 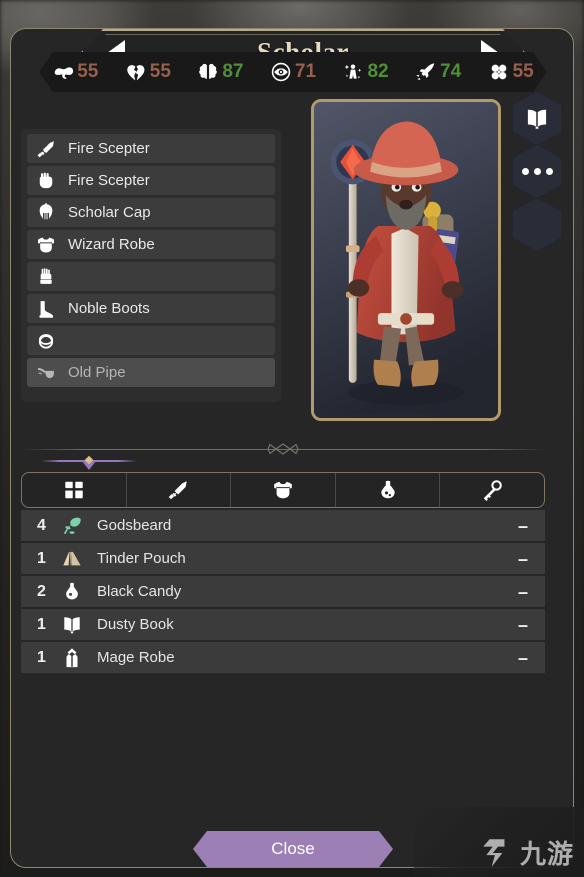 What do you see at coordinates (151, 180) in the screenshot?
I see `equipment-slot-off-hand: Fire Scepter` at bounding box center [151, 180].